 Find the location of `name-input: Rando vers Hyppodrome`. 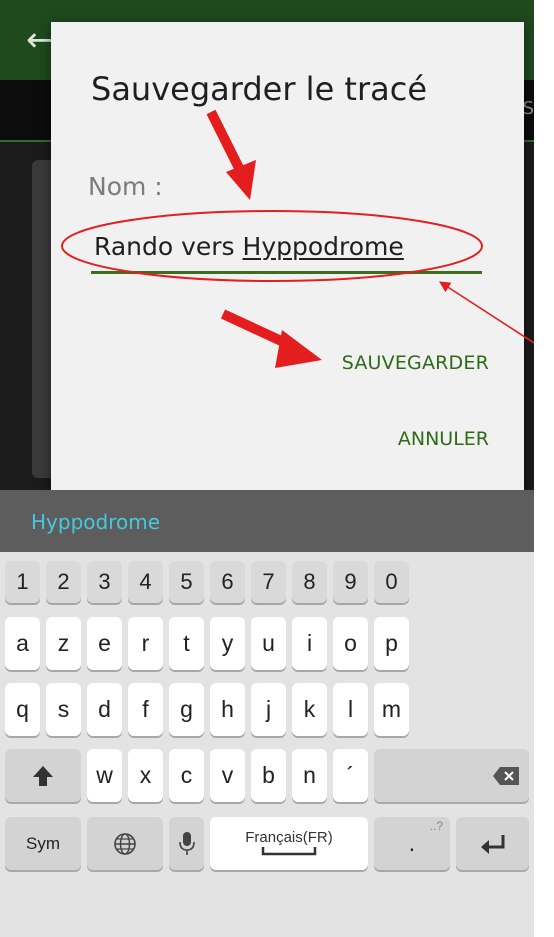

name-input: Rando vers Hyppodrome is located at coordinates (286, 251).